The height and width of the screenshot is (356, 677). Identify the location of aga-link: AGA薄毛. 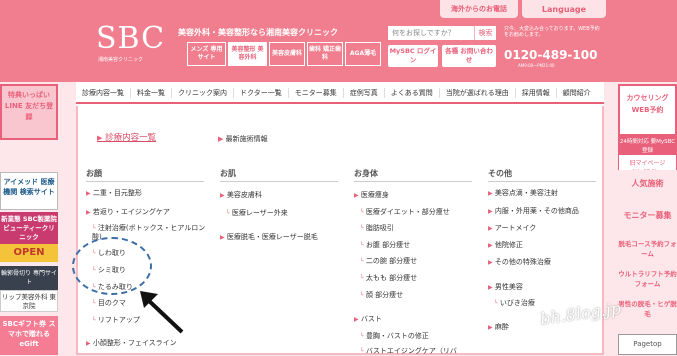
(363, 54).